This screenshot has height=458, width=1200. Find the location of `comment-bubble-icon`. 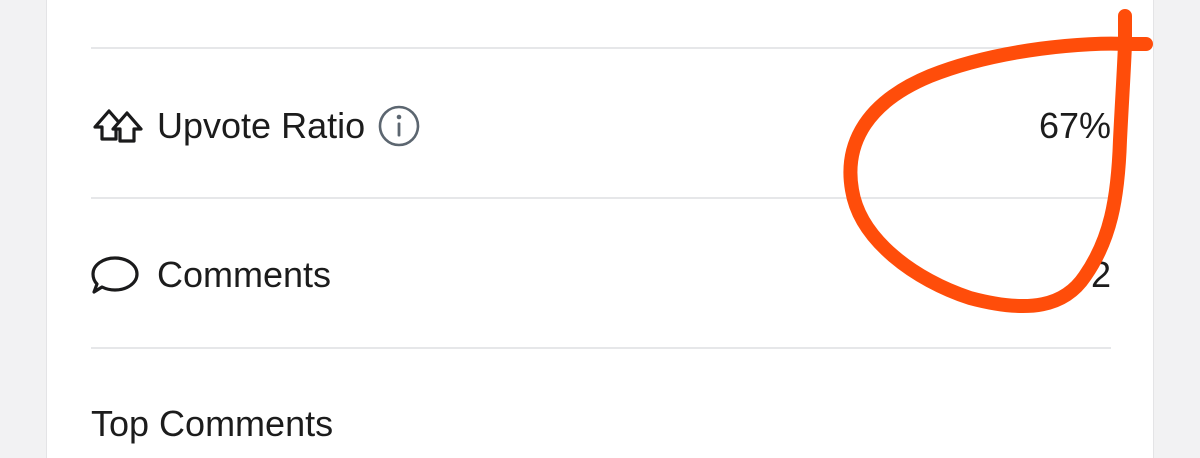

comment-bubble-icon is located at coordinates (118, 275).